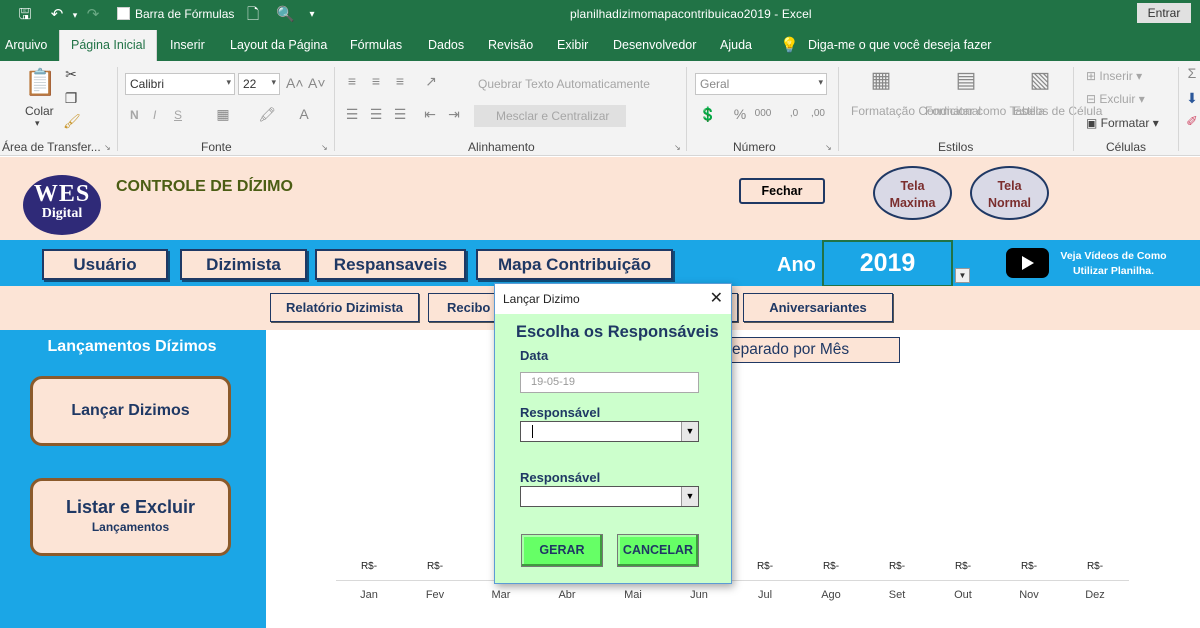 The height and width of the screenshot is (628, 1200). Describe the element at coordinates (818, 113) in the screenshot. I see `decrease-decimal-icon: ,00` at that location.